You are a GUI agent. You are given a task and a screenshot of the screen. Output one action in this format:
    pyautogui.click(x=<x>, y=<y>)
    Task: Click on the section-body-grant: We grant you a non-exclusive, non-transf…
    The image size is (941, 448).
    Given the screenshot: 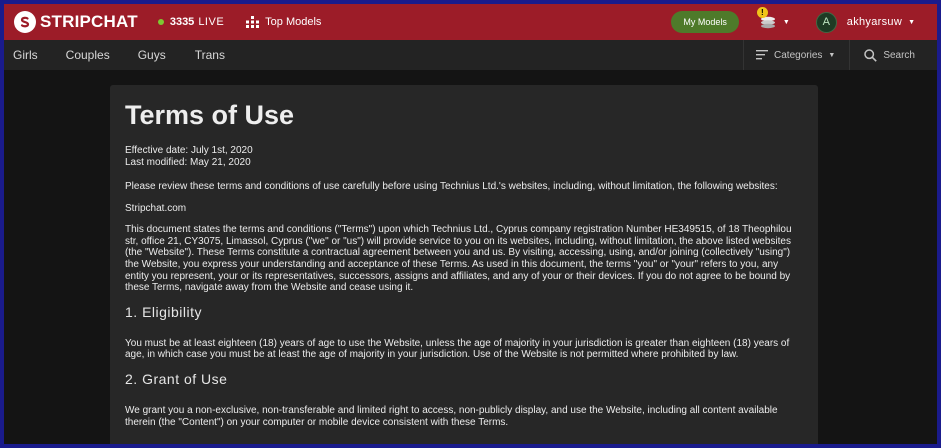 What is the action you would take?
    pyautogui.click(x=451, y=416)
    